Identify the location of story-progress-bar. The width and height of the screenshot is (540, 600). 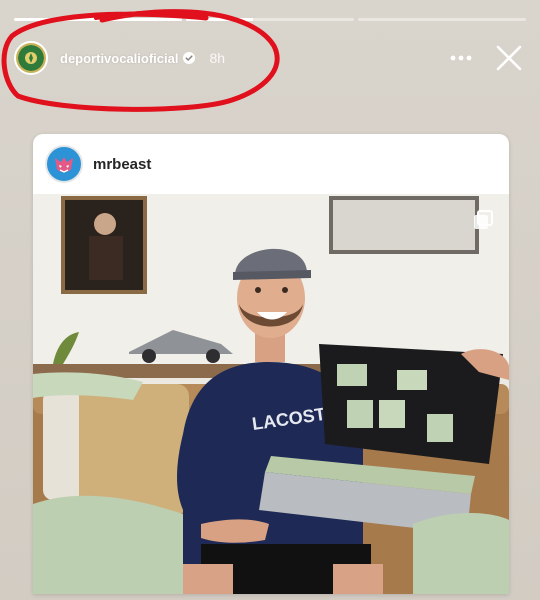
(270, 19).